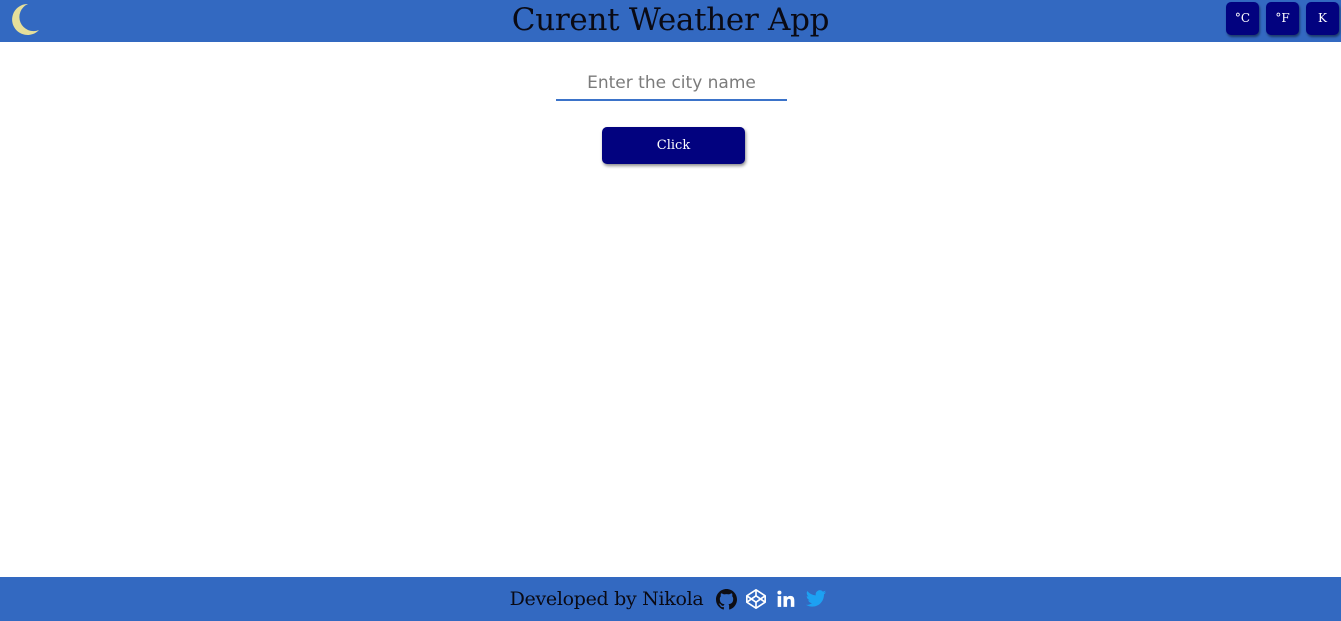 The height and width of the screenshot is (621, 1341). I want to click on moon-icon, so click(24, 19).